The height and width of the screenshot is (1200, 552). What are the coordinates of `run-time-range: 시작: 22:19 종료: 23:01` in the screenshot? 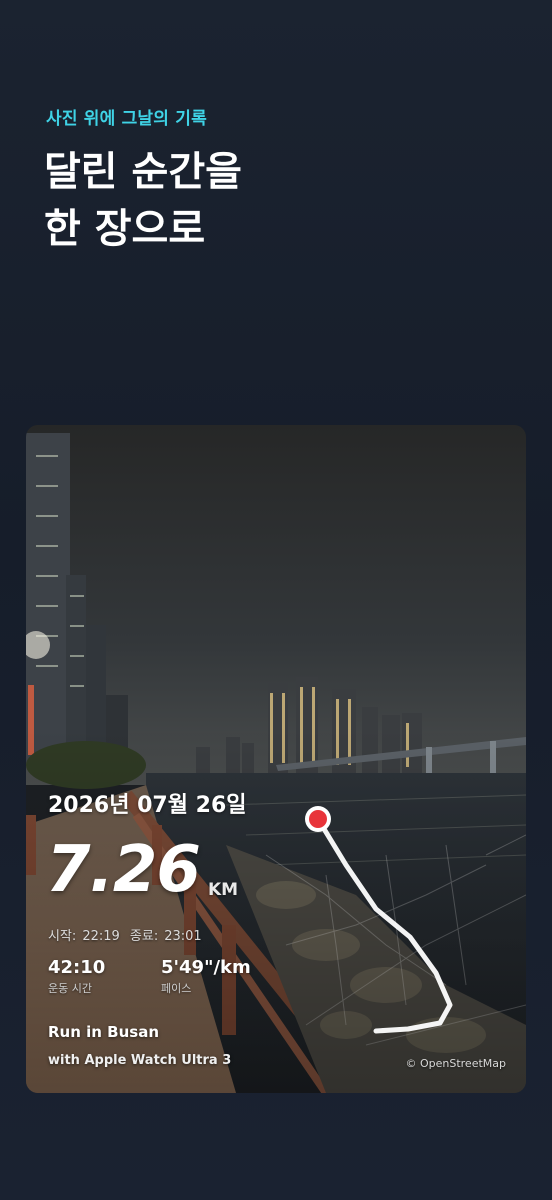 It's located at (128, 934).